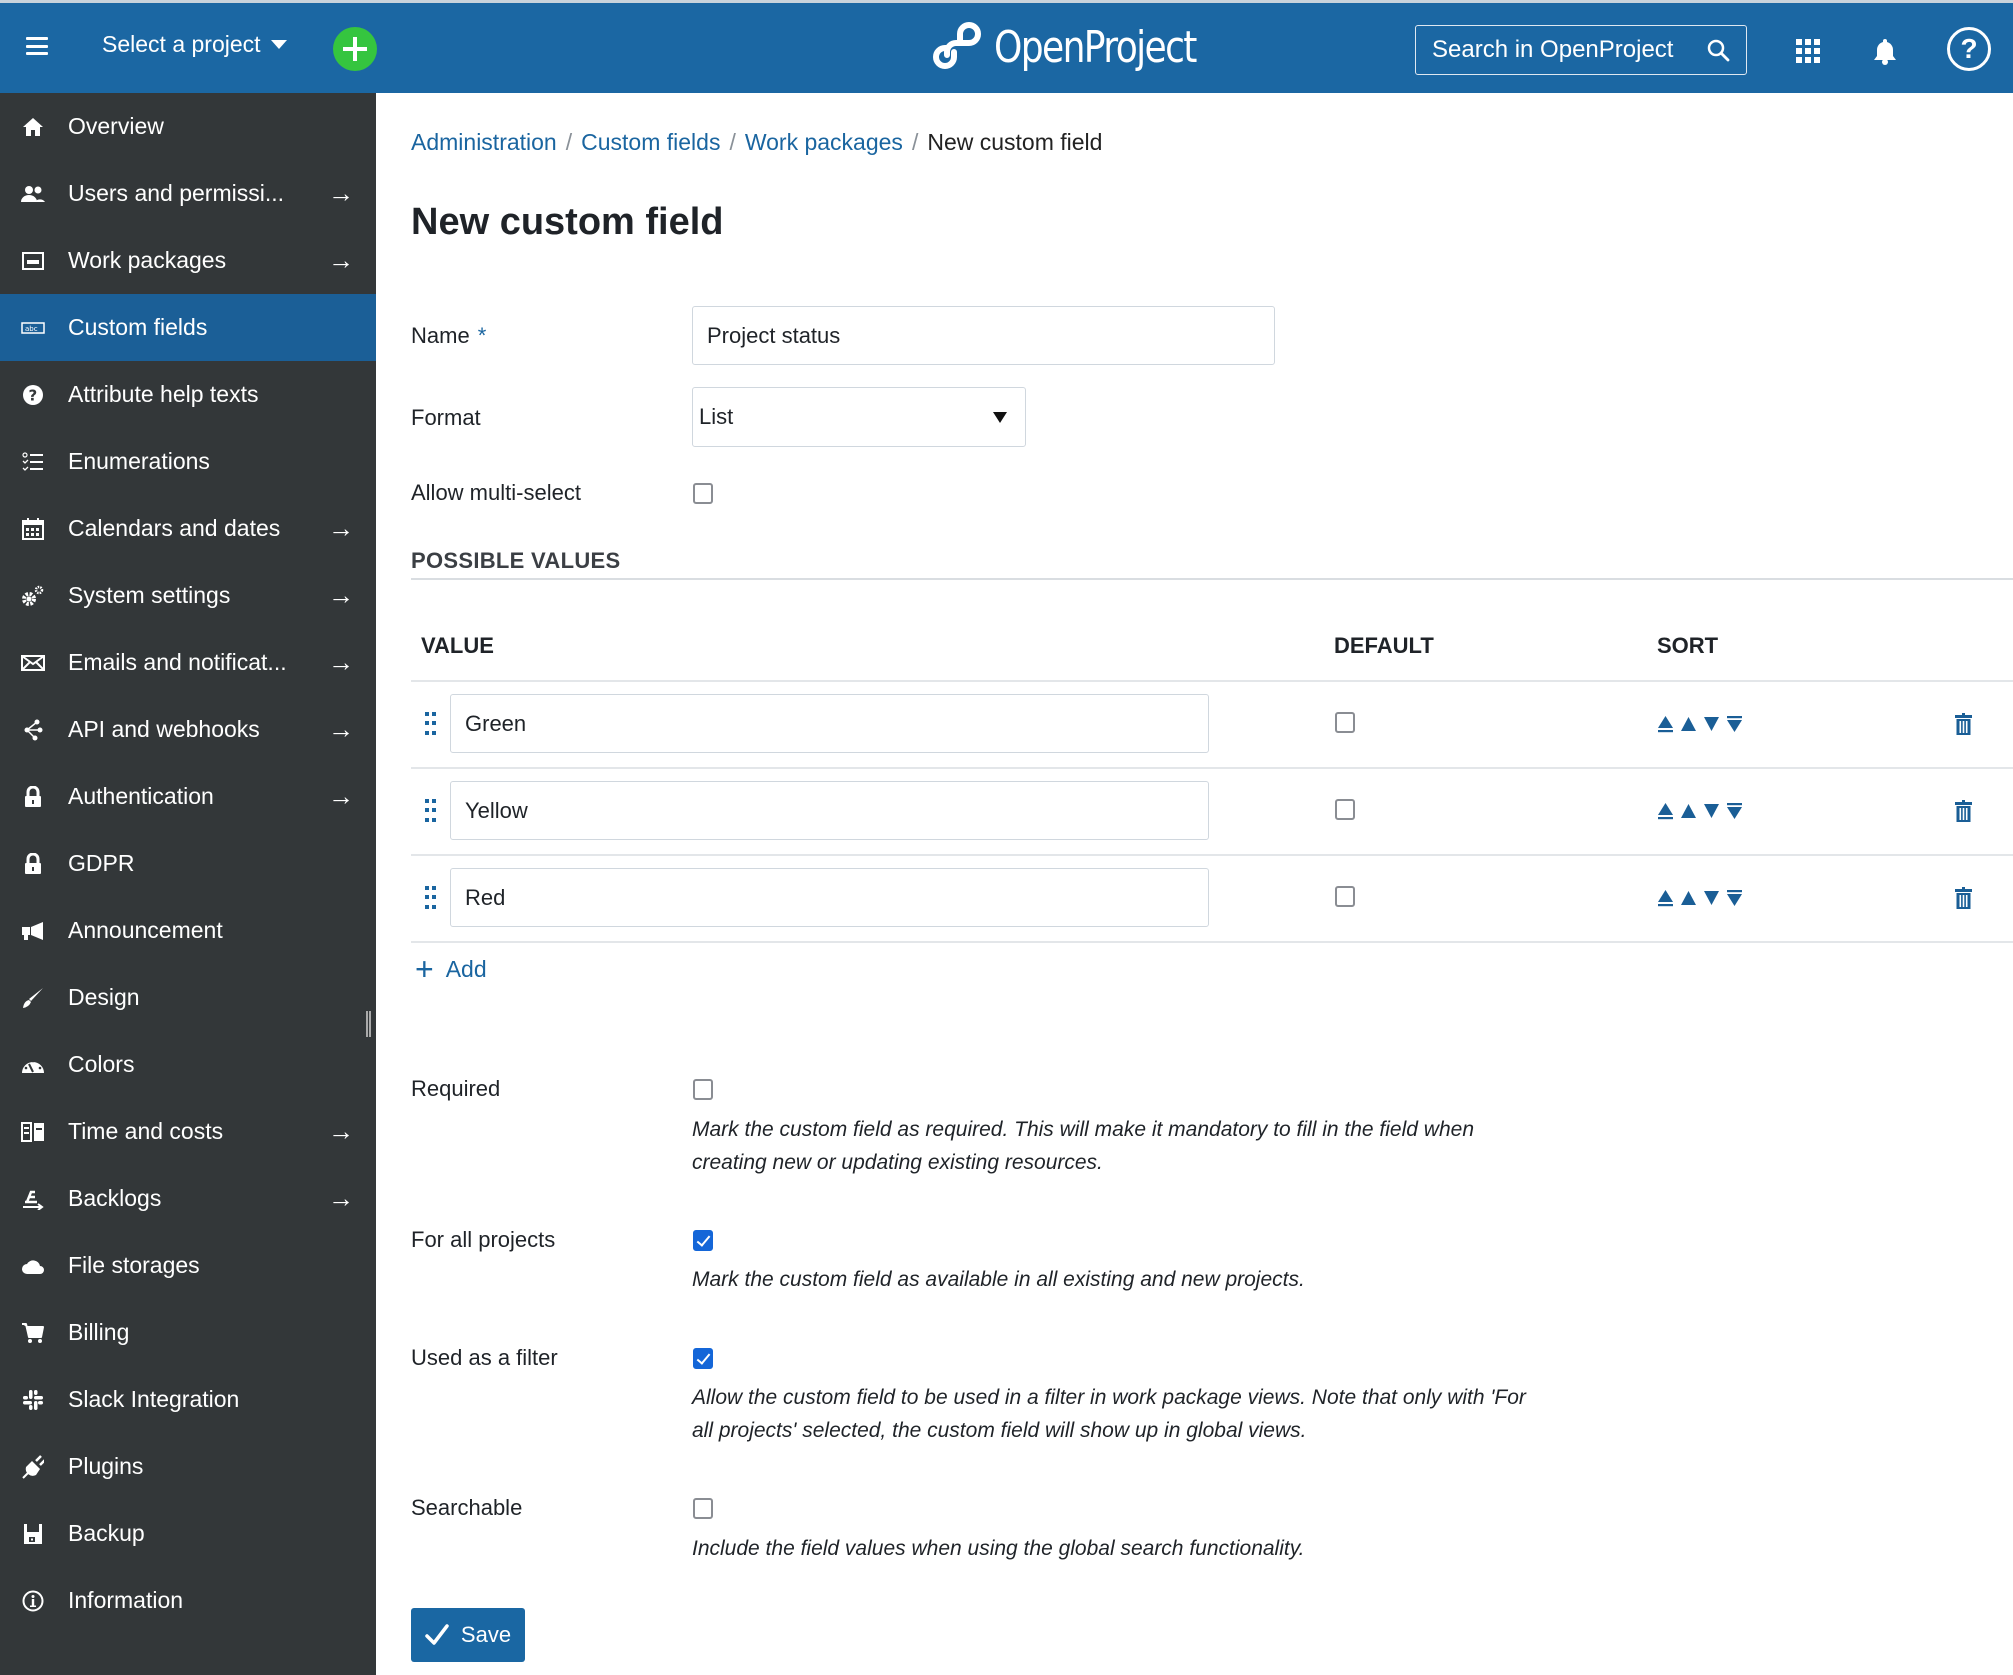  Describe the element at coordinates (1969, 49) in the screenshot. I see `help-icon: ?` at that location.